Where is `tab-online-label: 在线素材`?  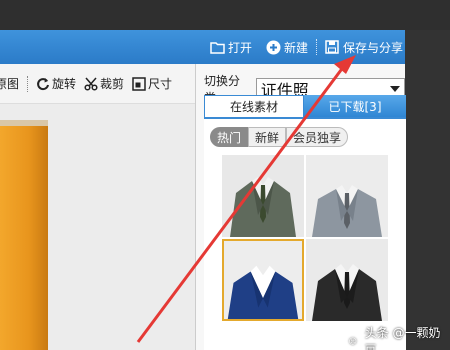 tab-online-label: 在线素材 is located at coordinates (253, 107).